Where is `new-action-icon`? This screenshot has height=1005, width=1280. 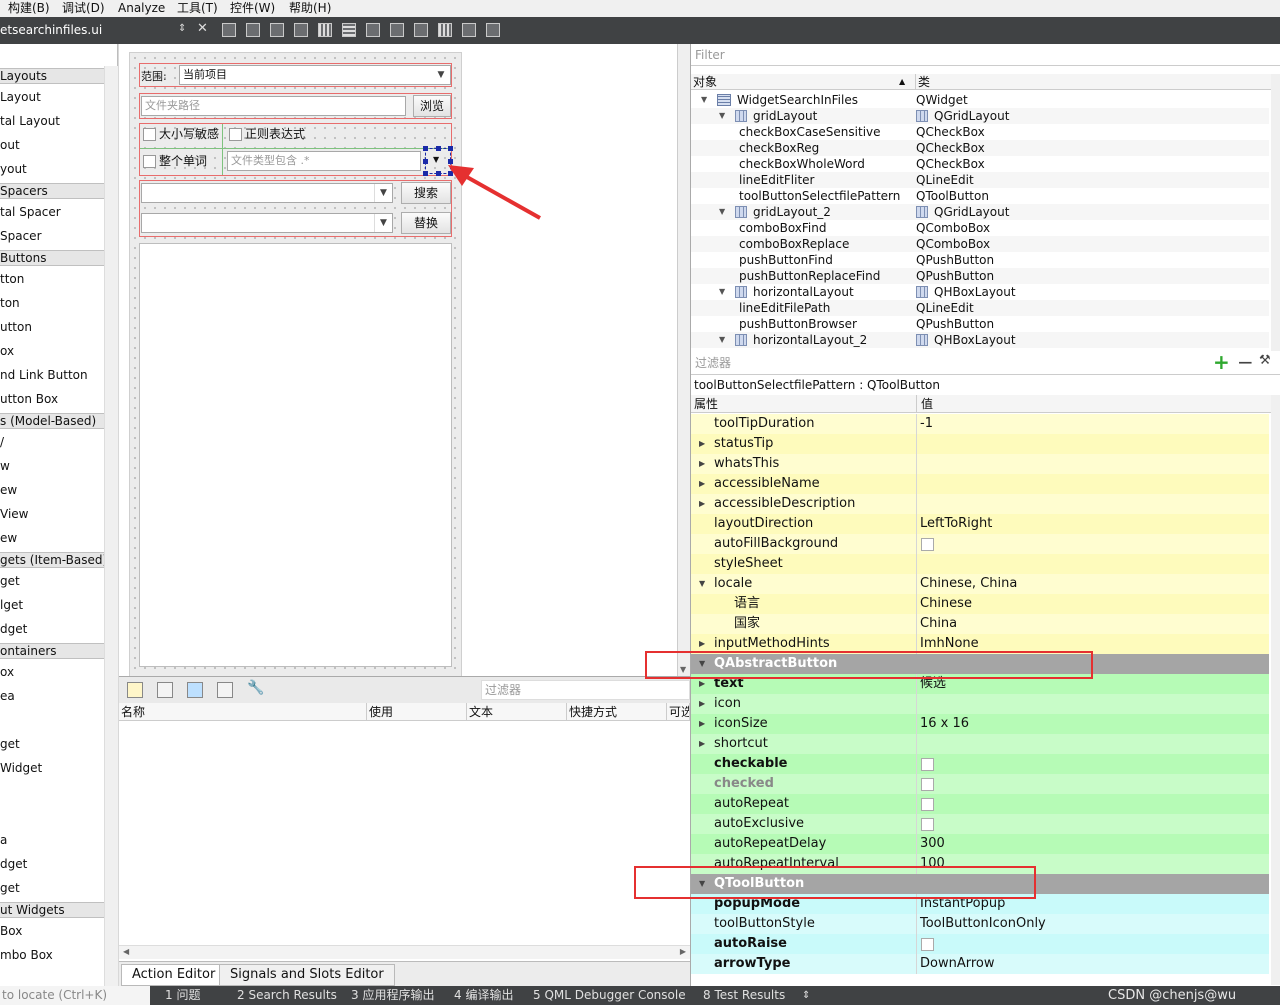 new-action-icon is located at coordinates (135, 690).